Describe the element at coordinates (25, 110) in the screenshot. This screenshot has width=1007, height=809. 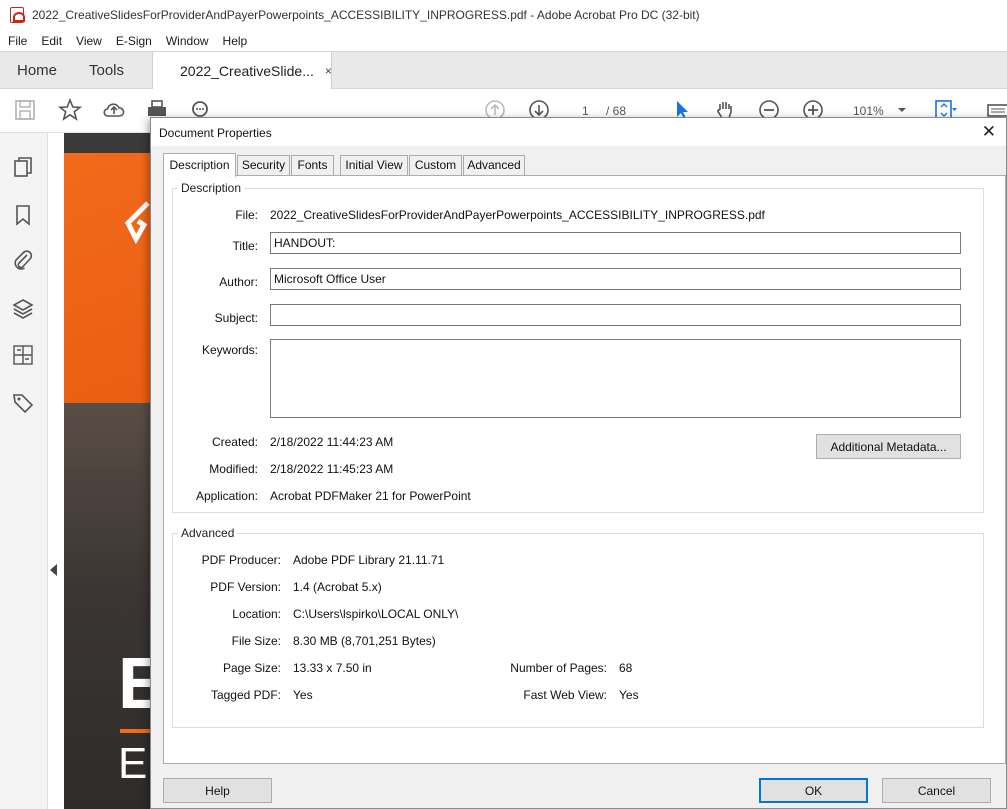
I see `save-icon` at that location.